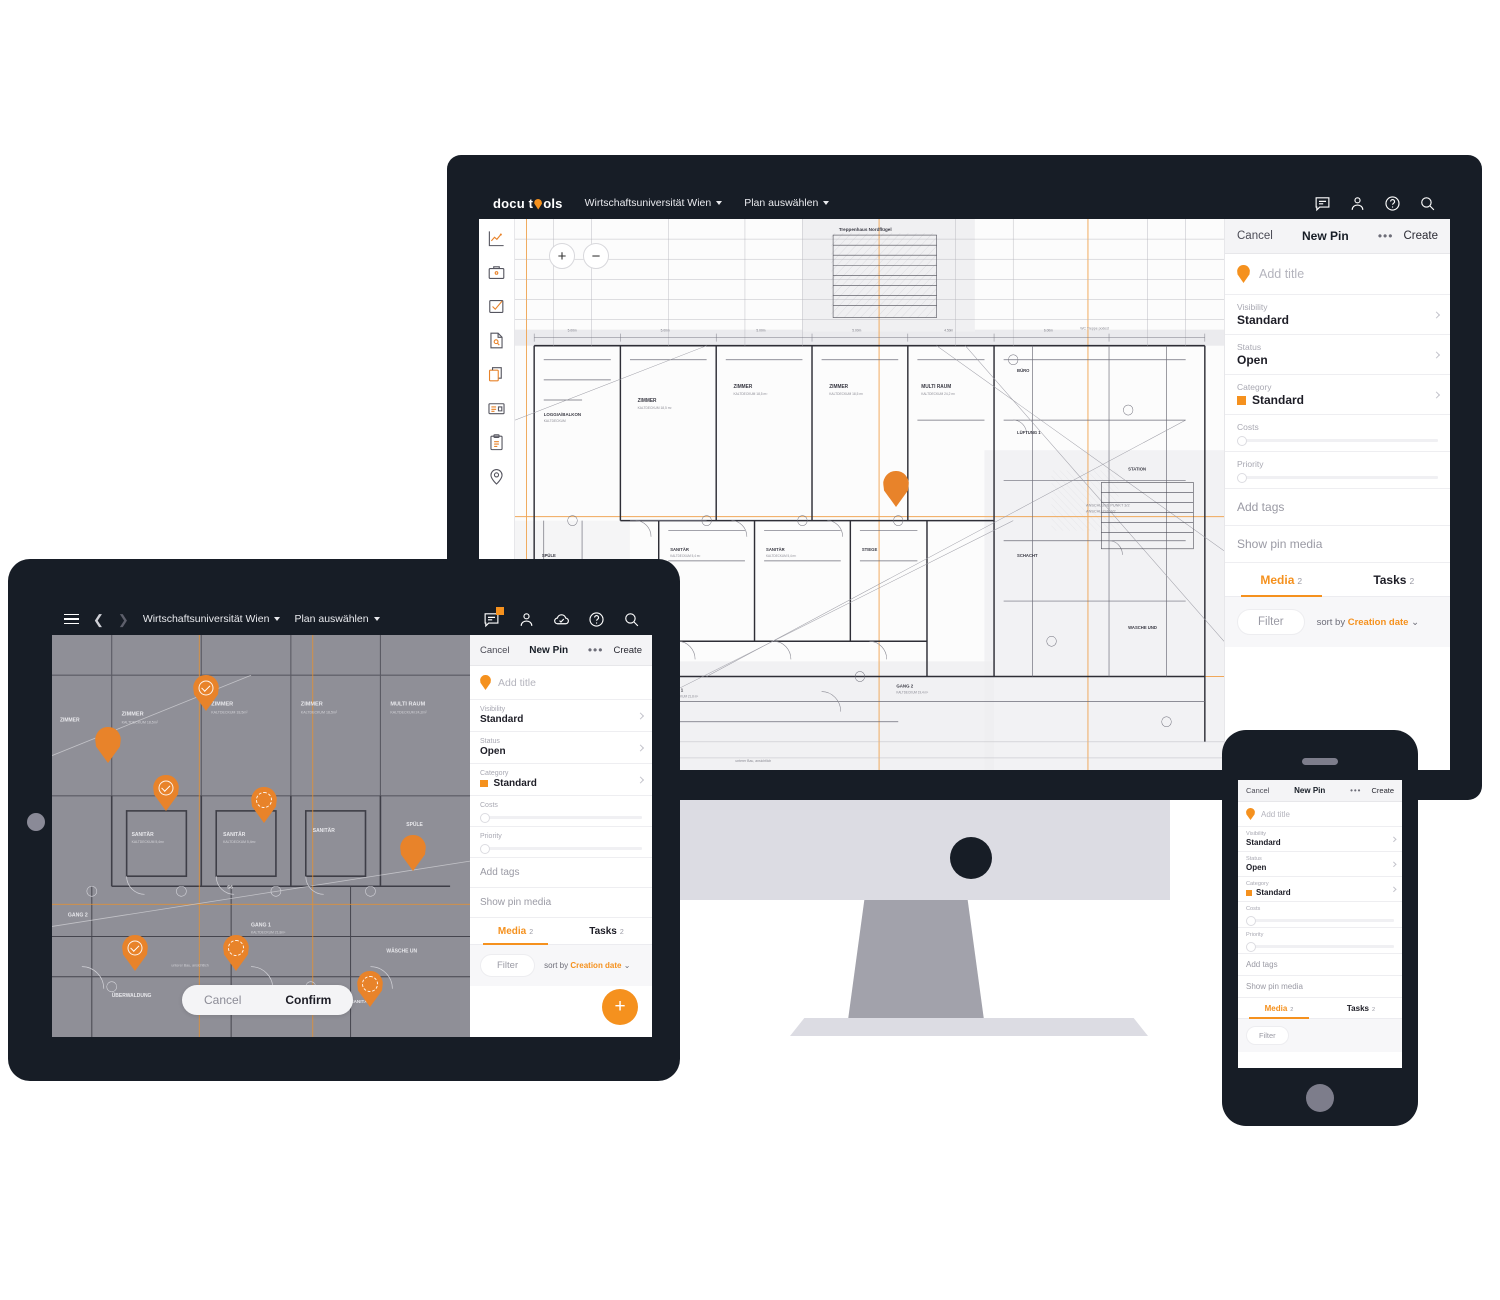 The height and width of the screenshot is (1300, 1500). Describe the element at coordinates (496, 272) in the screenshot. I see `sidebar-item-briefcase-icon` at that location.